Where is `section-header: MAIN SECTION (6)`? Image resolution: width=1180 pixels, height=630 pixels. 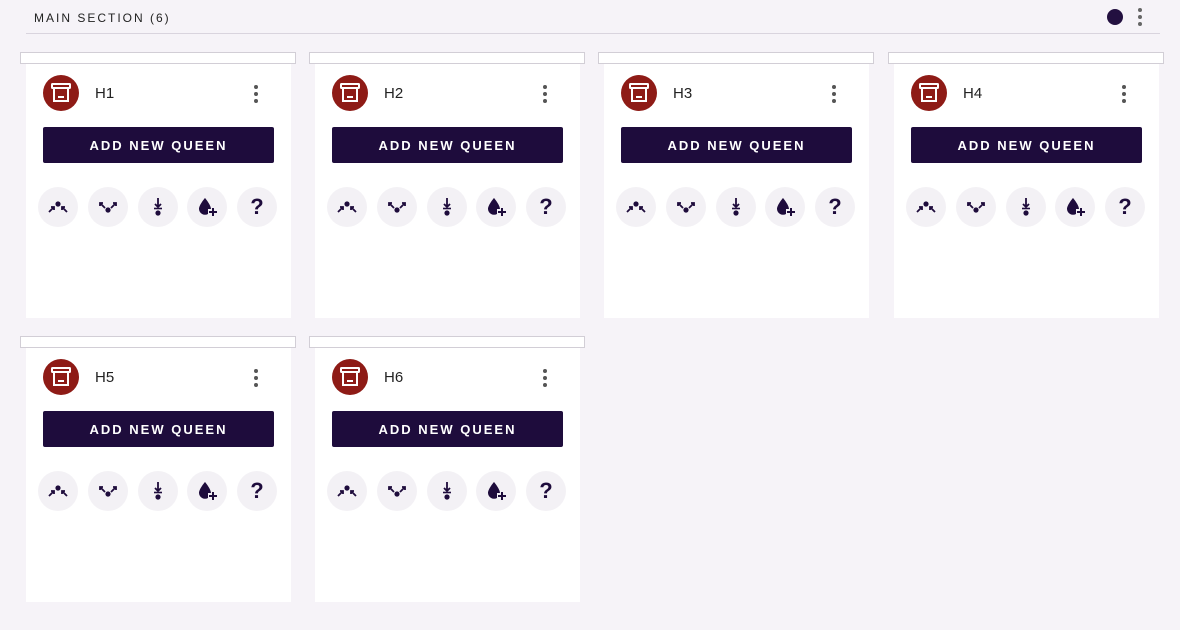
section-header: MAIN SECTION (6) is located at coordinates (593, 17).